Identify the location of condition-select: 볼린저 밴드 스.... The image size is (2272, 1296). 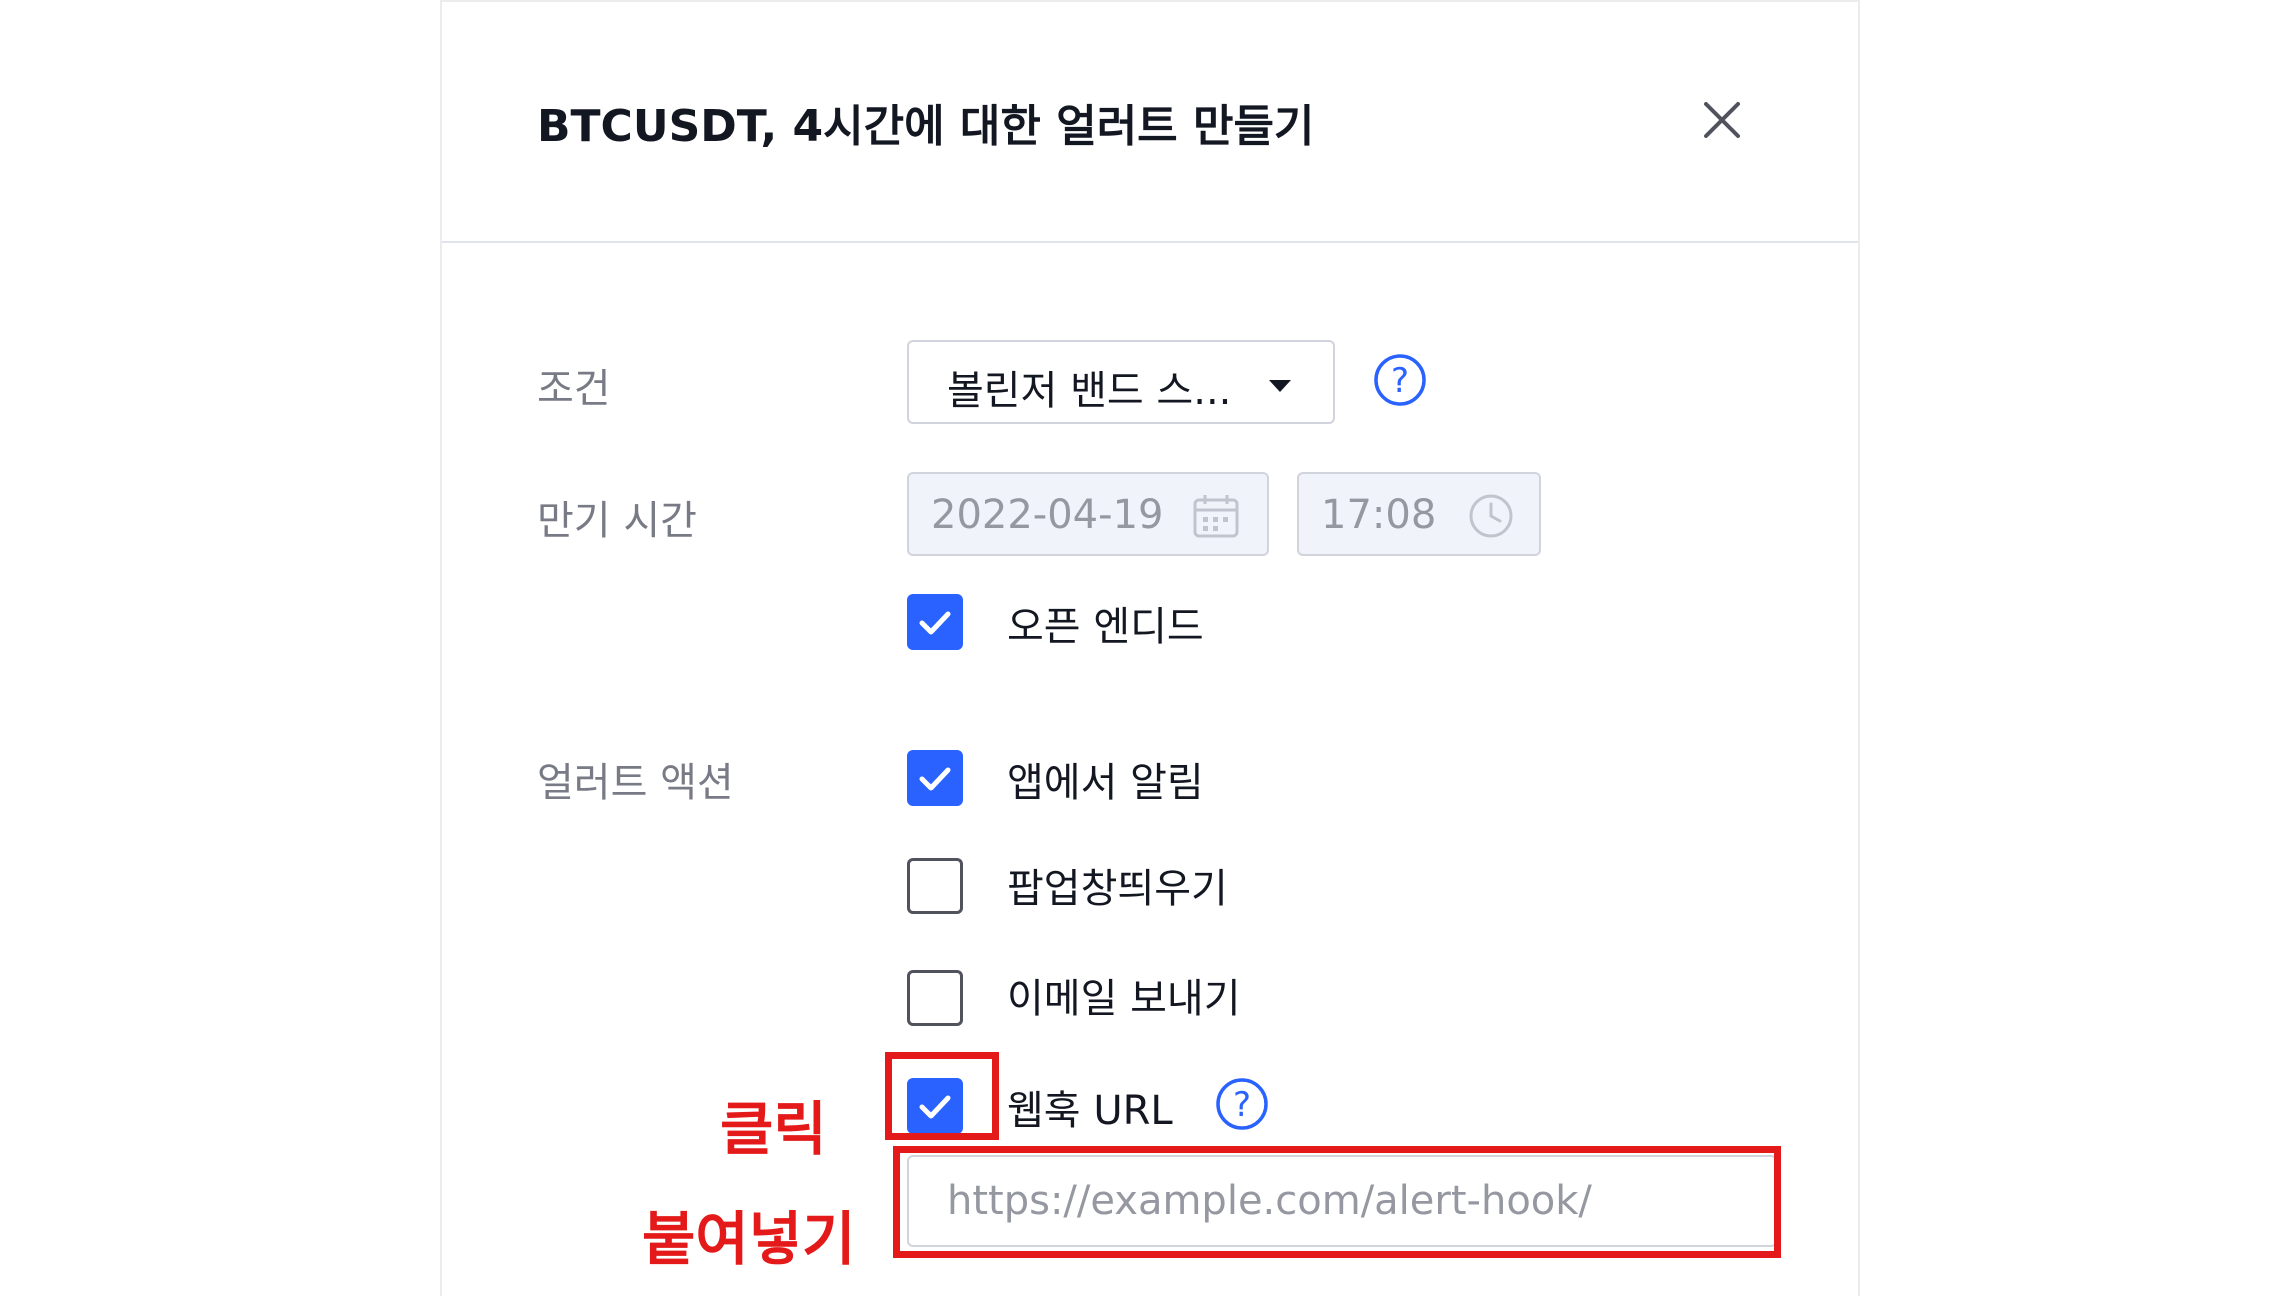
(1121, 382).